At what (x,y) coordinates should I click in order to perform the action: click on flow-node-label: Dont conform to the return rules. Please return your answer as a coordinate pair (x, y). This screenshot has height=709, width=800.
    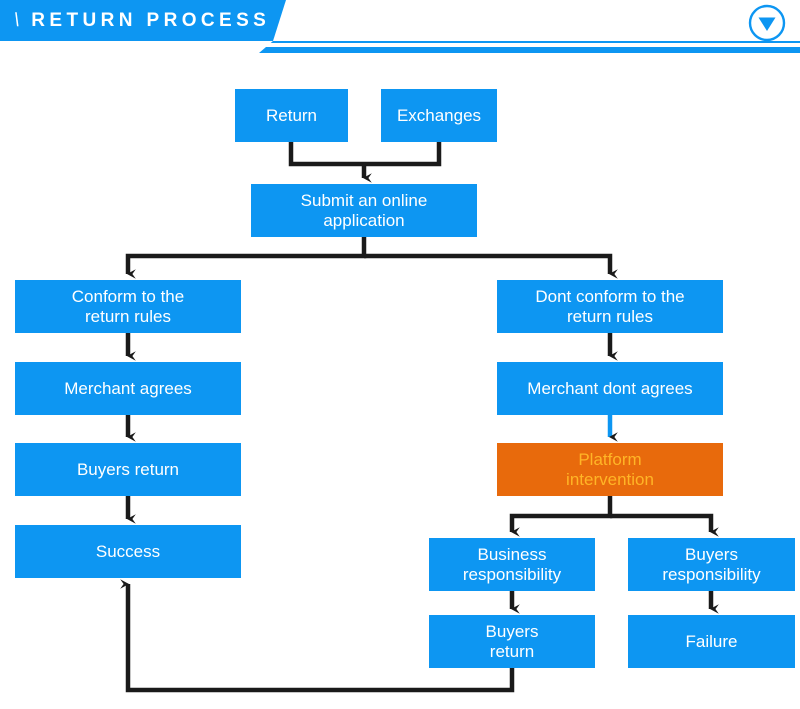
    Looking at the image, I should click on (610, 306).